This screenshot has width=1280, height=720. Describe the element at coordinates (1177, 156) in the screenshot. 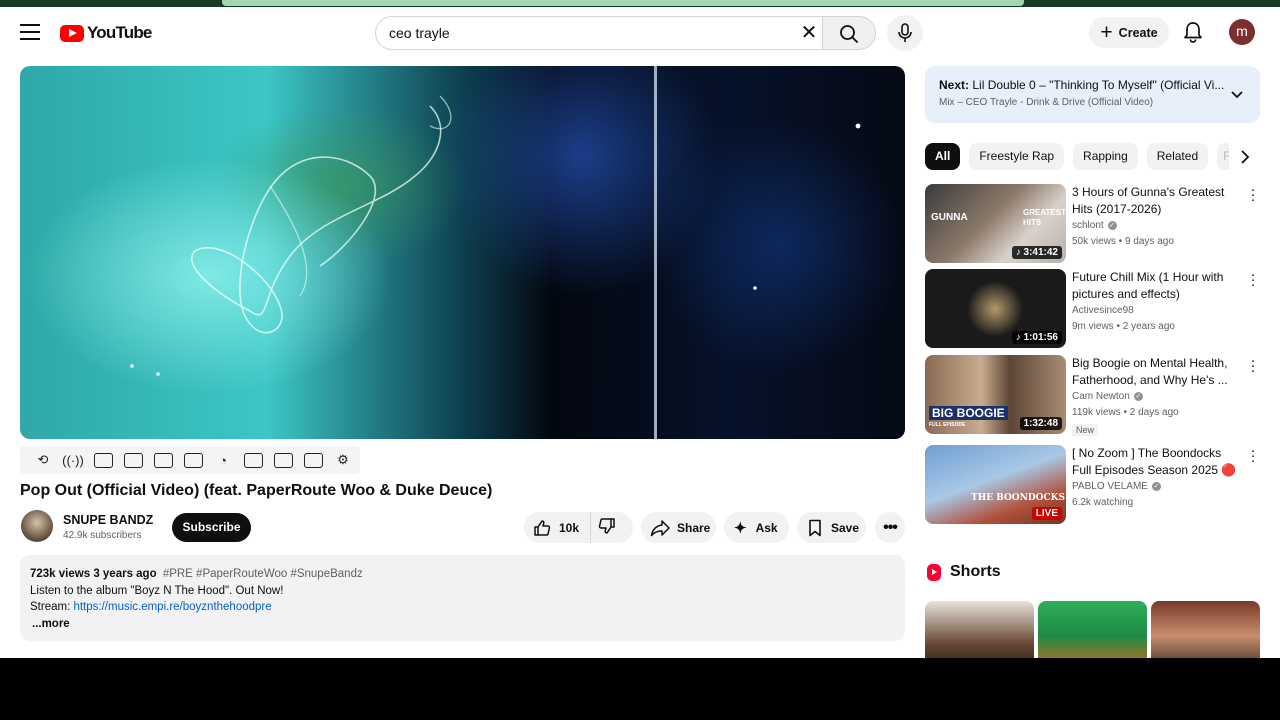

I see `chip-related: Related` at that location.